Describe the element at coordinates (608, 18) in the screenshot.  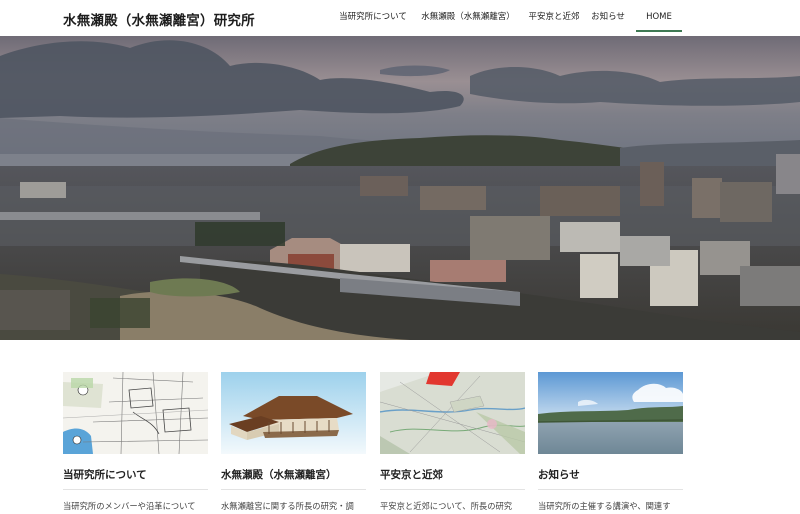
I see `nav-item-news: お知らせ` at that location.